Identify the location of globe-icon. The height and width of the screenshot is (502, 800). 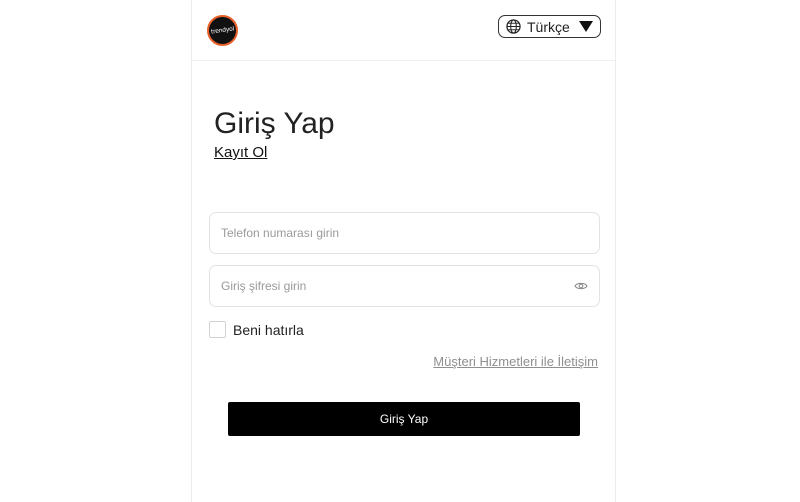
(513, 26).